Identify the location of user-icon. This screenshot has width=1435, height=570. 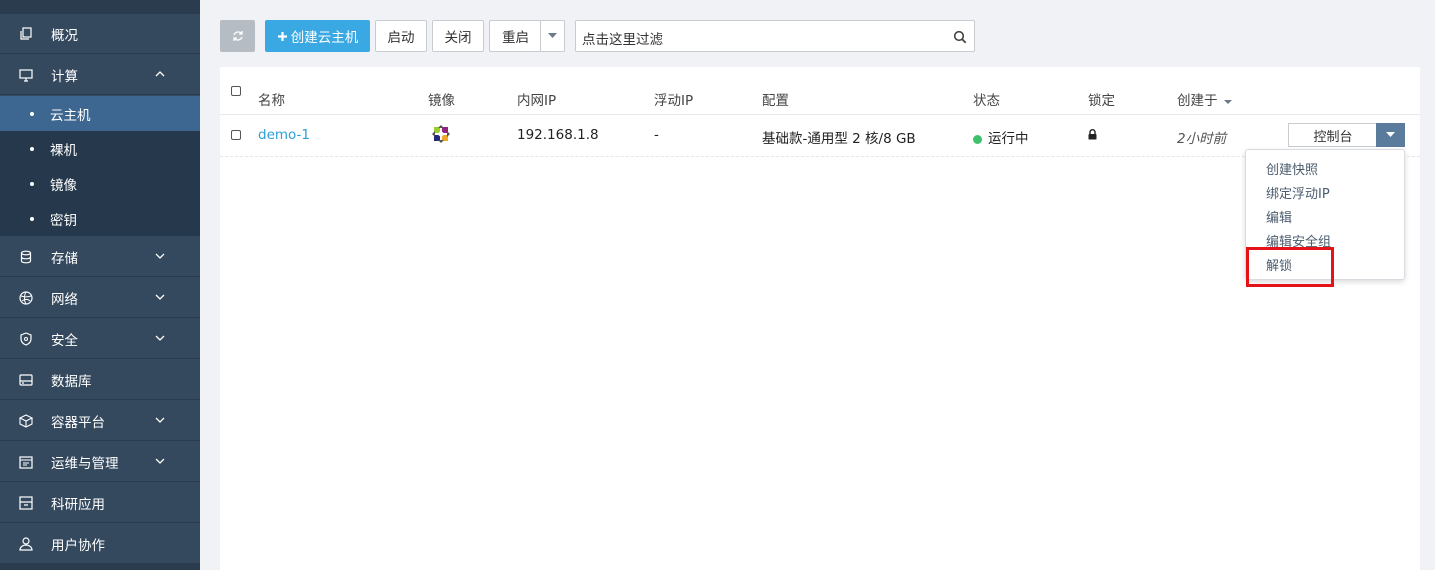
(26, 544).